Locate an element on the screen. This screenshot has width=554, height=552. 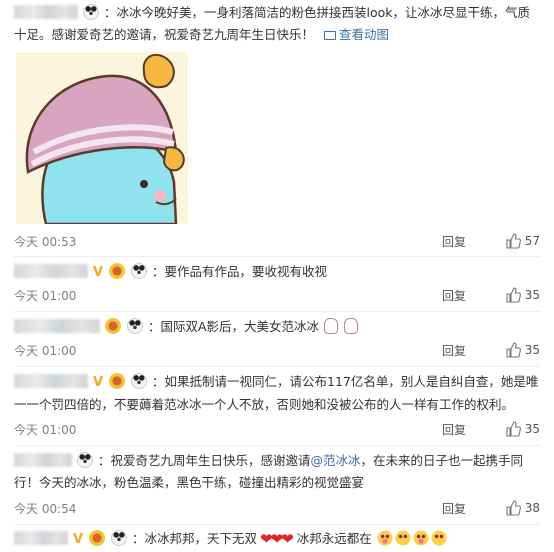
comment-text-block: ：国际双A影后，大美女范冰冰 is located at coordinates (277, 327).